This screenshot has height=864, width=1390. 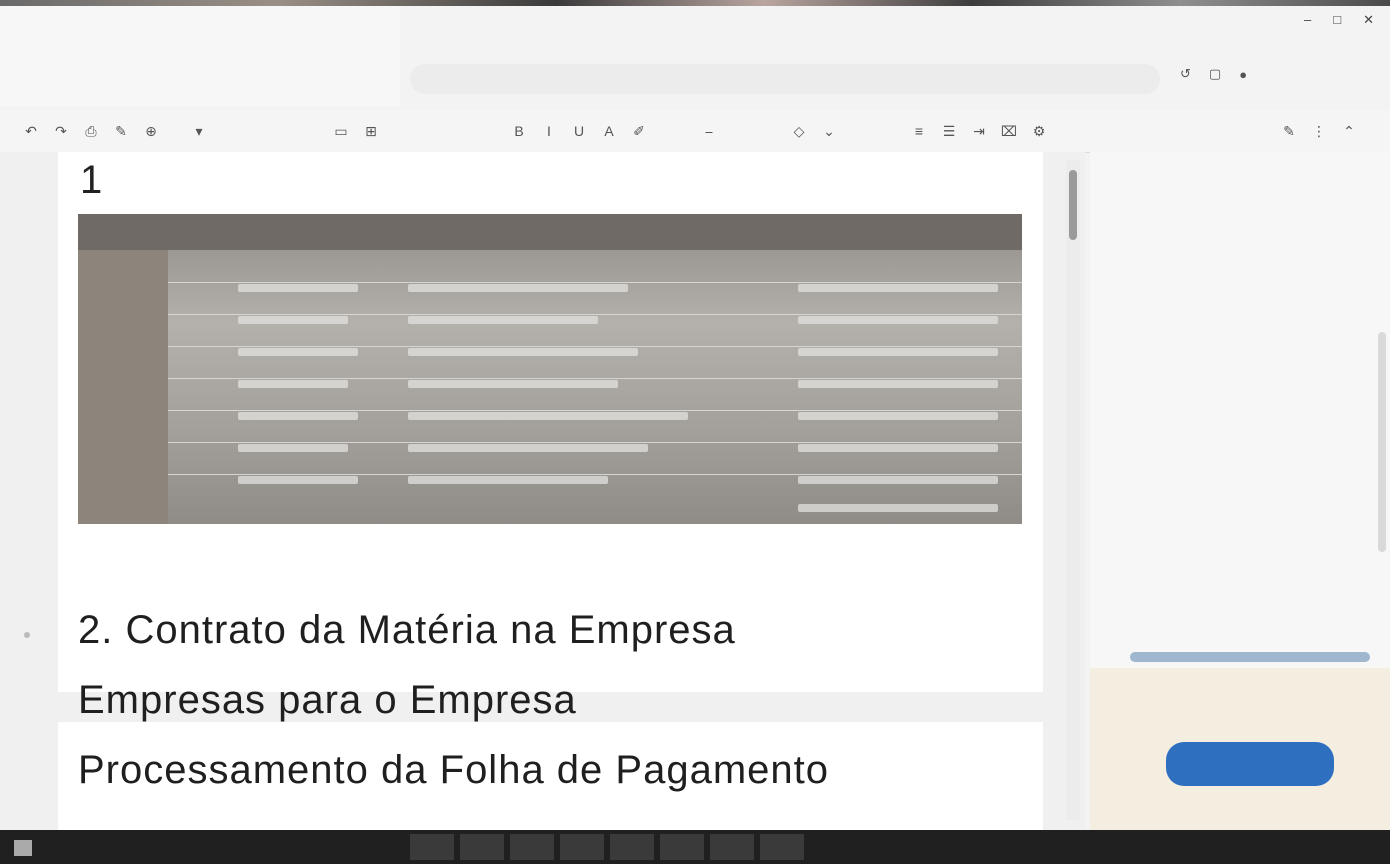 I want to click on chevron-down-icon: ⌄, so click(x=829, y=131).